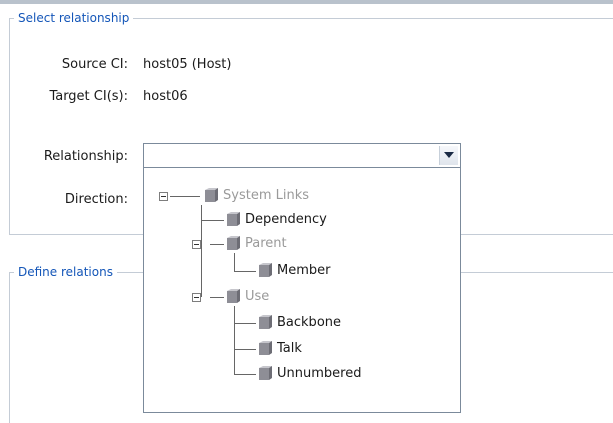 Image resolution: width=613 pixels, height=423 pixels. Describe the element at coordinates (196, 297) in the screenshot. I see `tree-expander-use` at that location.